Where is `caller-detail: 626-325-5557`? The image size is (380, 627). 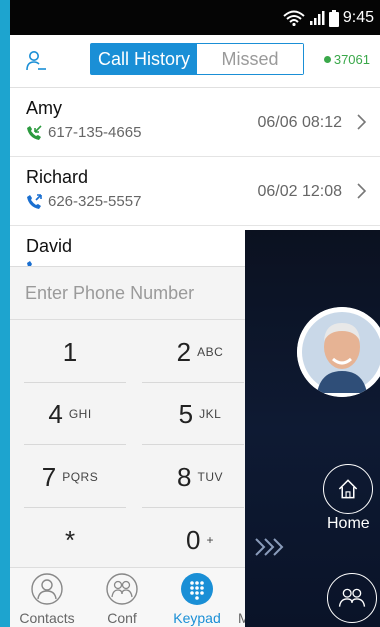 caller-detail: 626-325-5557 is located at coordinates (83, 201).